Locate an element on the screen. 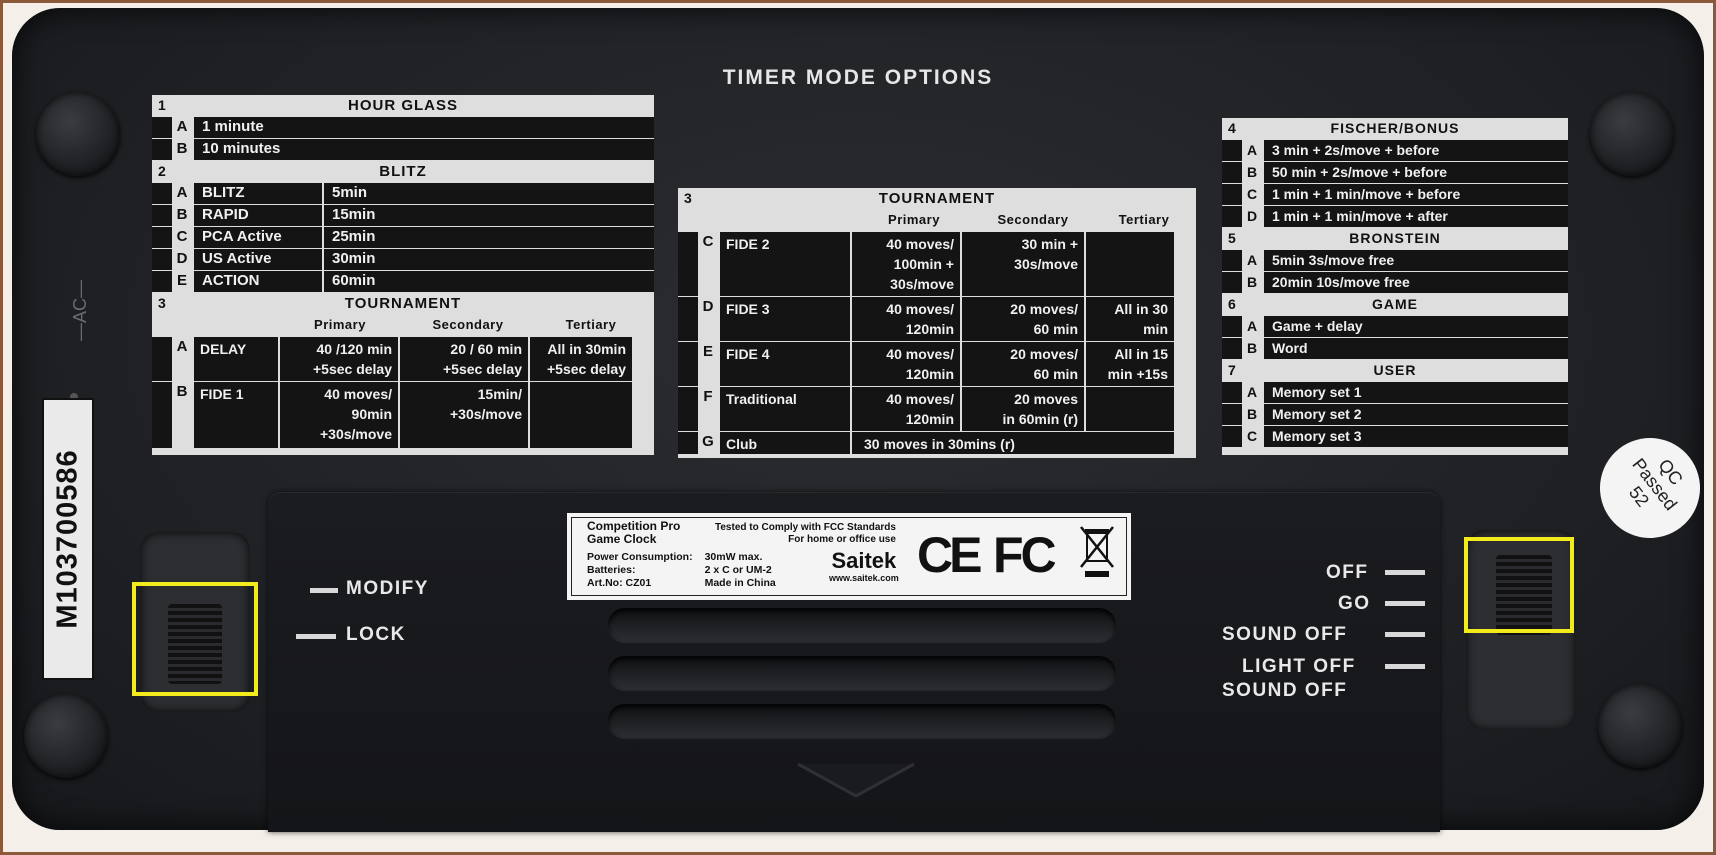  option-label: 3 min + 2s/move + before is located at coordinates (1416, 150).